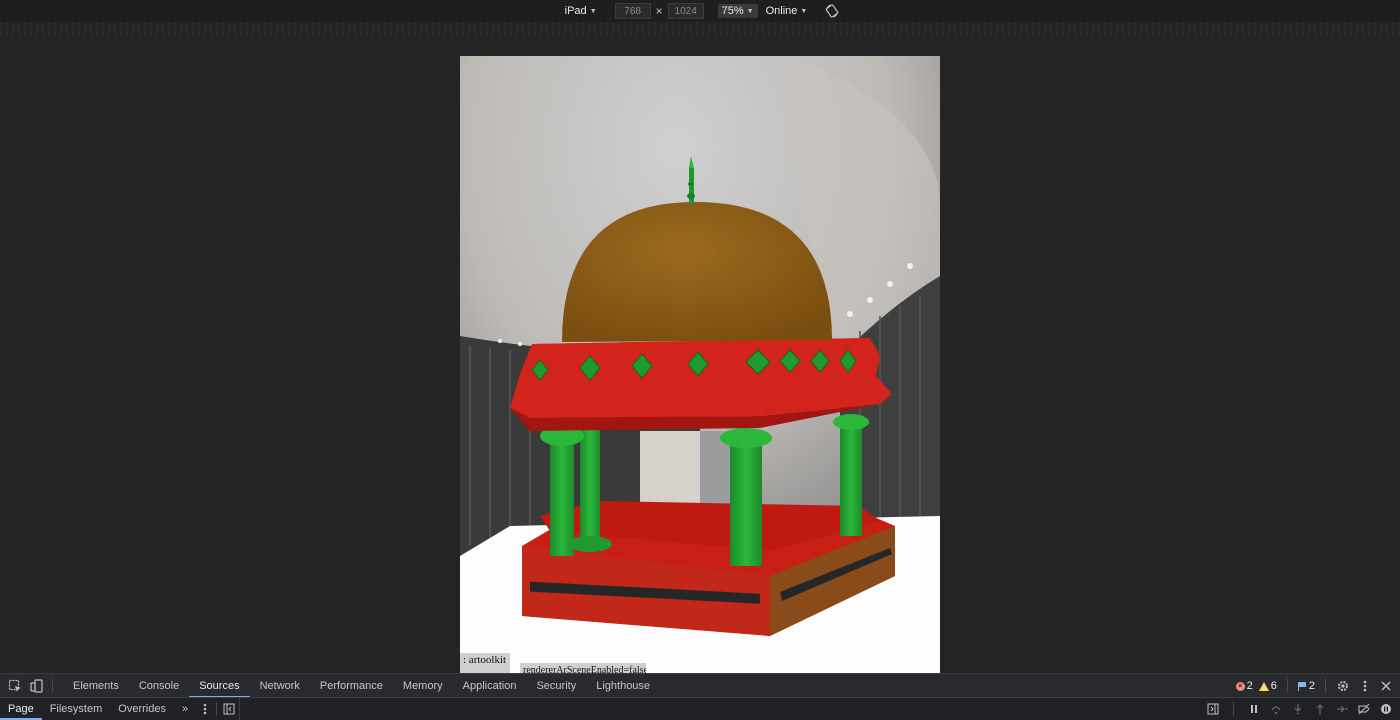  What do you see at coordinates (205, 709) in the screenshot?
I see `navigator-menu-icon` at bounding box center [205, 709].